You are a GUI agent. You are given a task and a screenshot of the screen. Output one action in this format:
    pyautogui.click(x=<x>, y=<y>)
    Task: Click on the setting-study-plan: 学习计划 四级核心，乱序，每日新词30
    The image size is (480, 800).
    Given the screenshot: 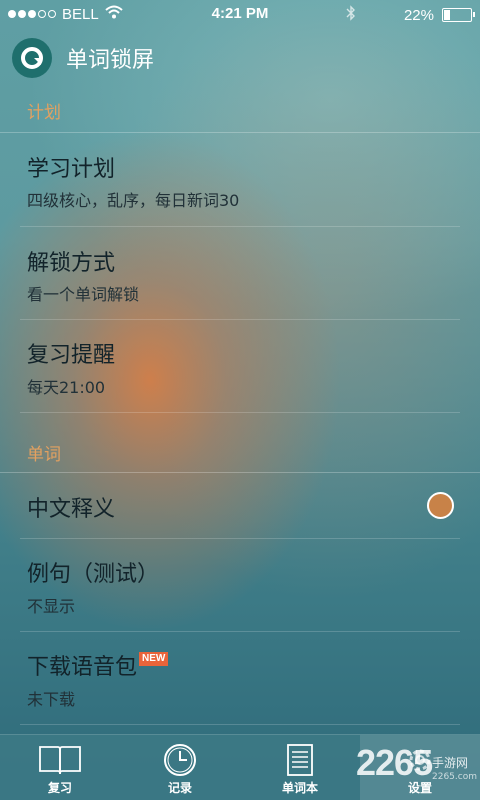 What is the action you would take?
    pyautogui.click(x=240, y=179)
    